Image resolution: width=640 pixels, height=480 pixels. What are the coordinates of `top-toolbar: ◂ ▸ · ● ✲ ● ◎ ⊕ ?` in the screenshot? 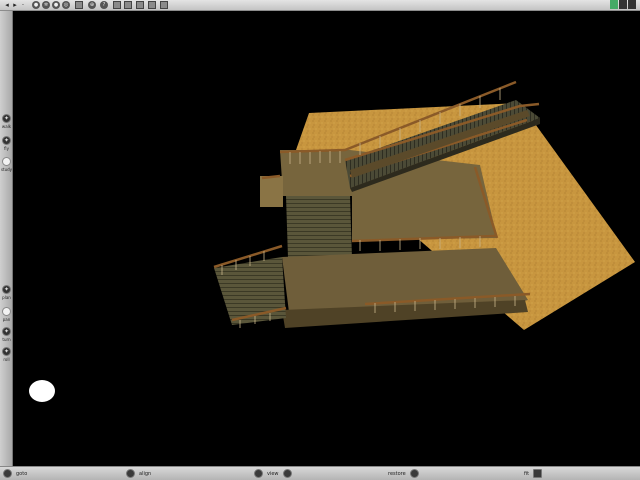 It's located at (320, 5).